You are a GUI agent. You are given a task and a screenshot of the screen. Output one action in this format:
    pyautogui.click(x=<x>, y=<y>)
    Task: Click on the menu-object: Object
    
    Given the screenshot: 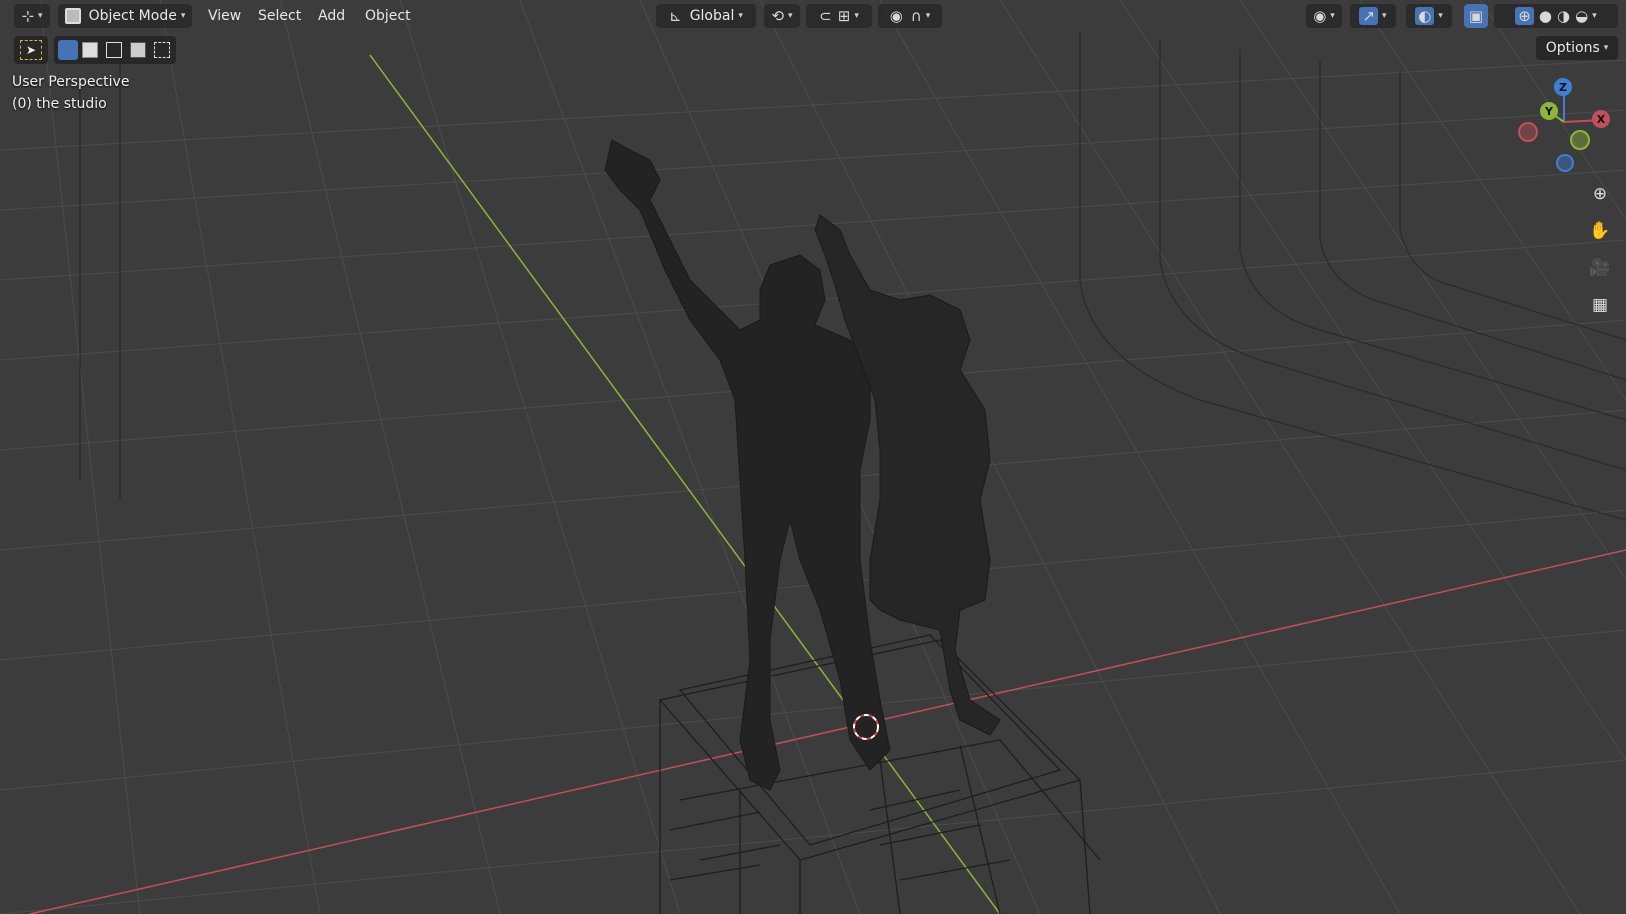 What is the action you would take?
    pyautogui.click(x=388, y=16)
    